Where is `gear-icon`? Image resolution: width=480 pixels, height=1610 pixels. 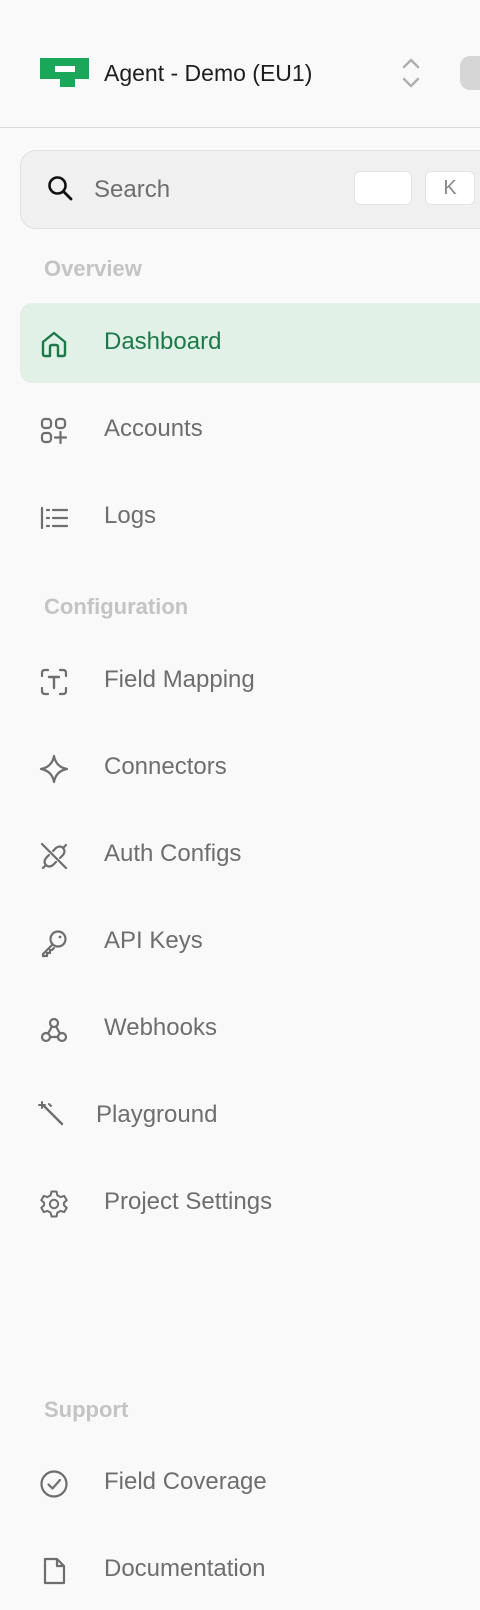 gear-icon is located at coordinates (54, 1204).